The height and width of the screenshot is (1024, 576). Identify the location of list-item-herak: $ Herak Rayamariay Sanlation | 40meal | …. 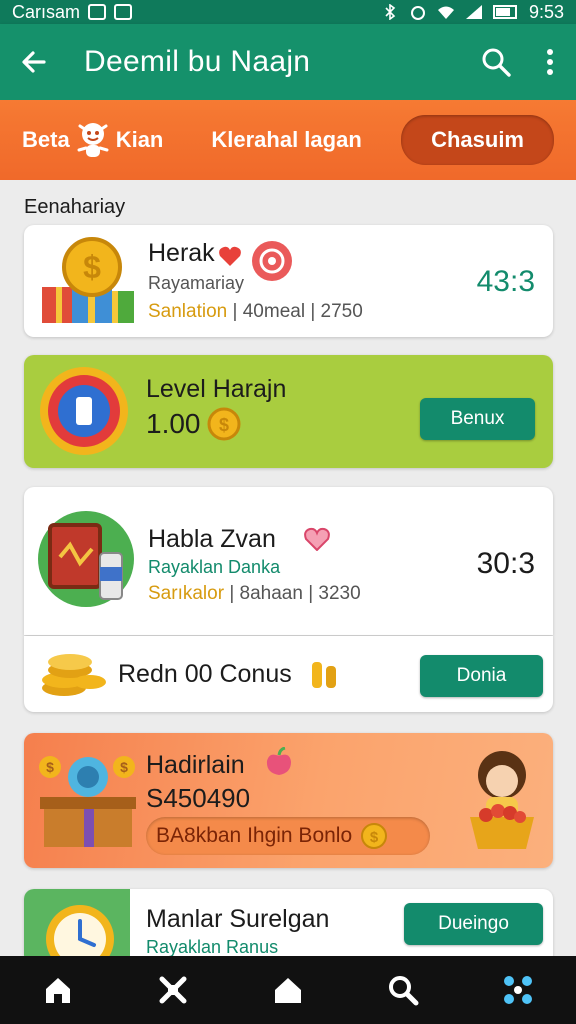
(288, 281).